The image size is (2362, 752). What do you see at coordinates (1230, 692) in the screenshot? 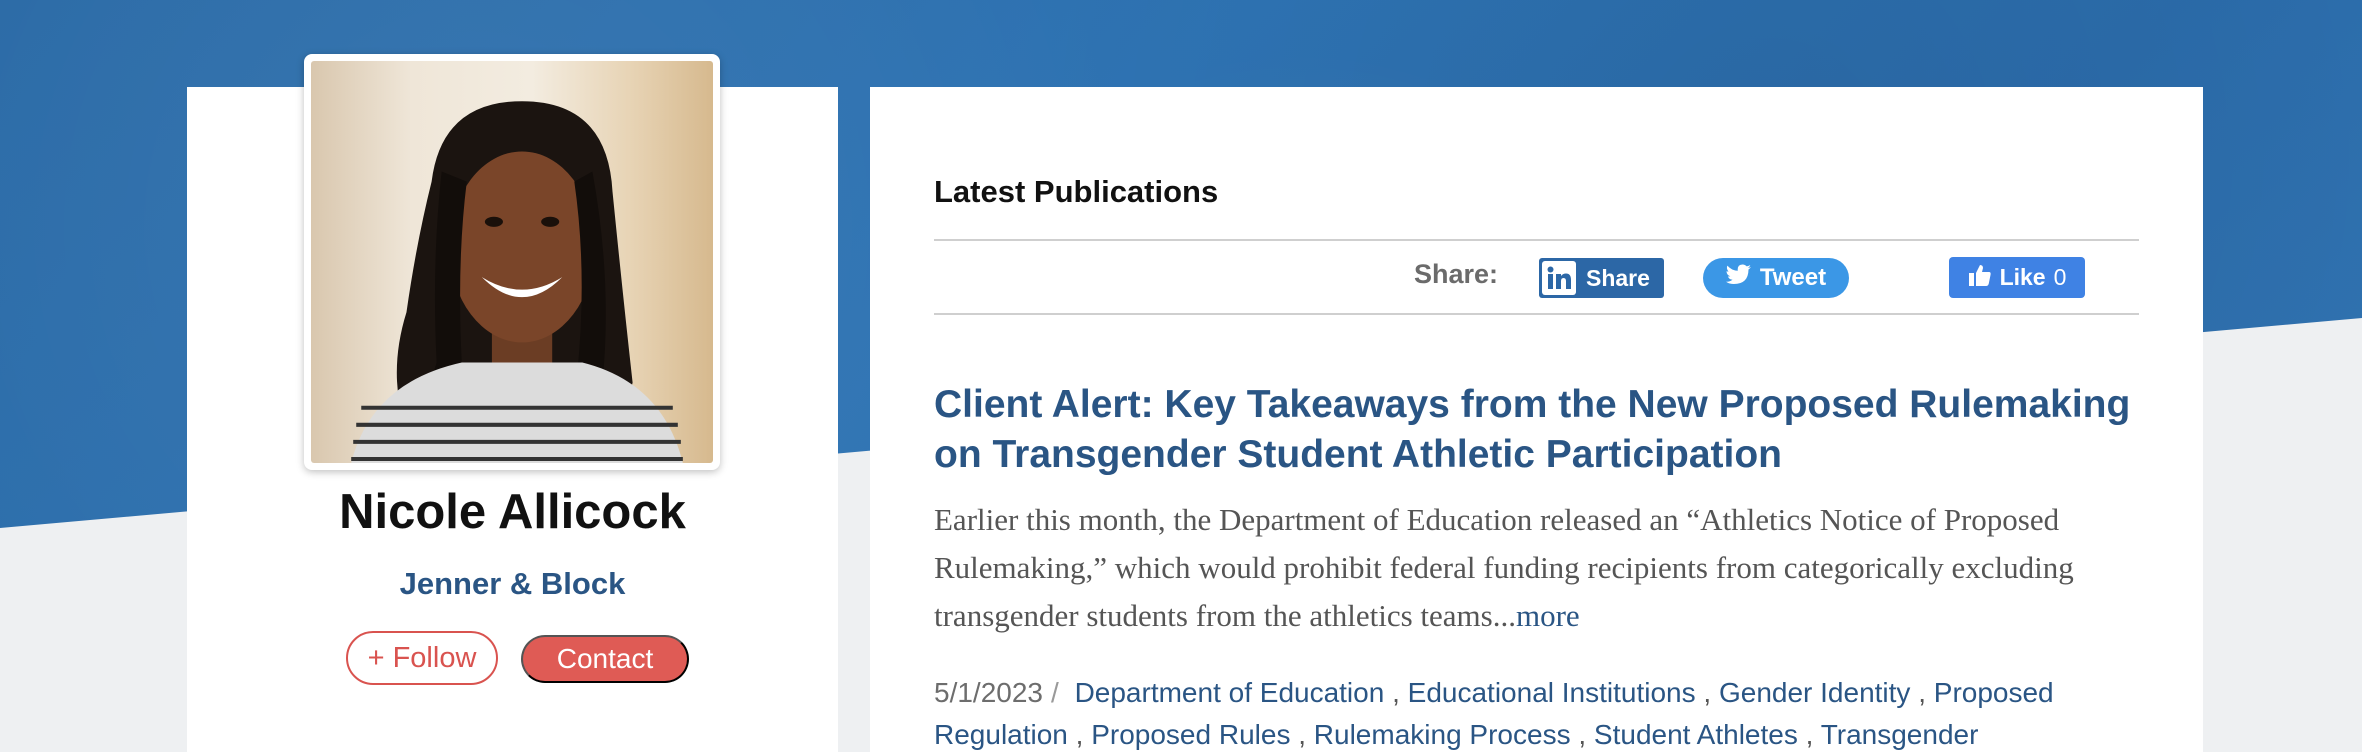
I see `tag-link: Department of Education` at bounding box center [1230, 692].